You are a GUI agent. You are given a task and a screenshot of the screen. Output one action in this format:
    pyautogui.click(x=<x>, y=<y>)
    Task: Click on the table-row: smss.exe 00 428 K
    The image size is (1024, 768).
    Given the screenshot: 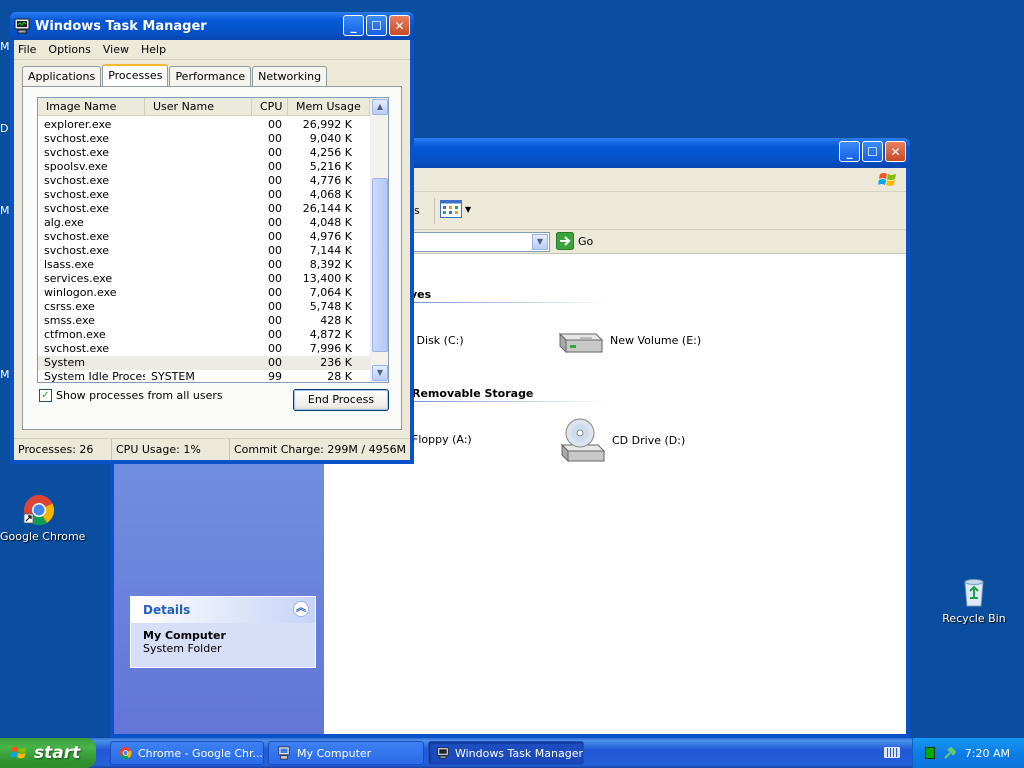 What is the action you would take?
    pyautogui.click(x=204, y=321)
    